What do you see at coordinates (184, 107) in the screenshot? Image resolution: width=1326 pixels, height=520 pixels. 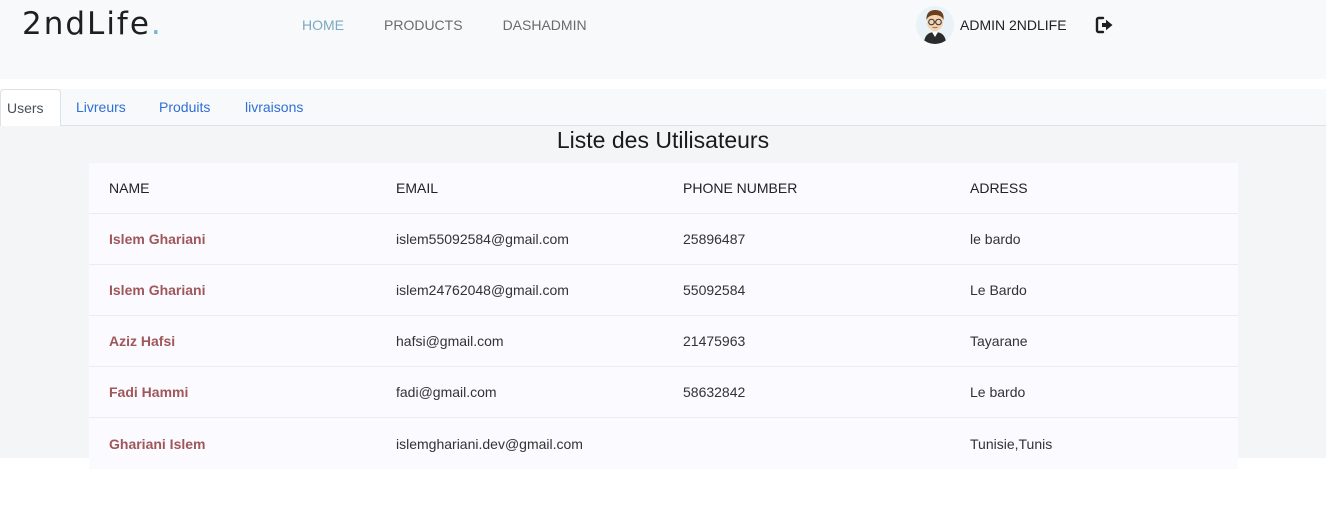 I see `tab-produits: Produits` at bounding box center [184, 107].